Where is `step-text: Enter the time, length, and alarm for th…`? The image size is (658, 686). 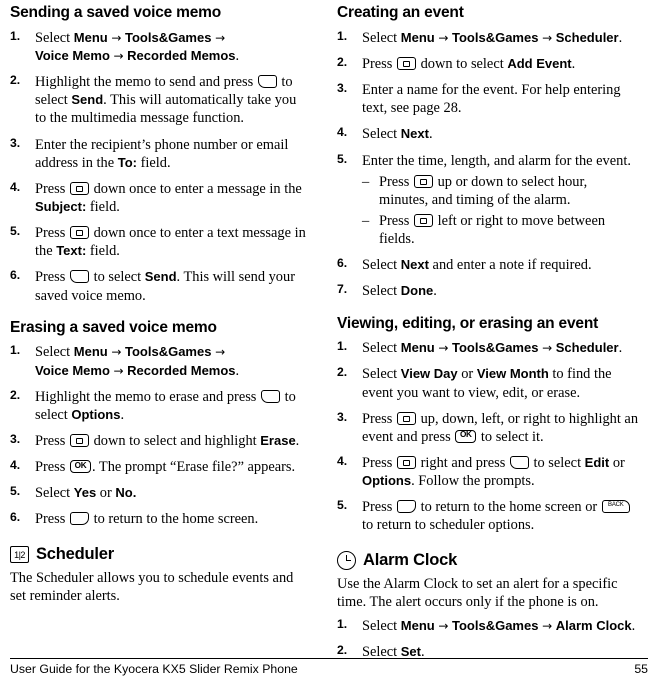 step-text: Enter the time, length, and alarm for th… is located at coordinates (496, 160).